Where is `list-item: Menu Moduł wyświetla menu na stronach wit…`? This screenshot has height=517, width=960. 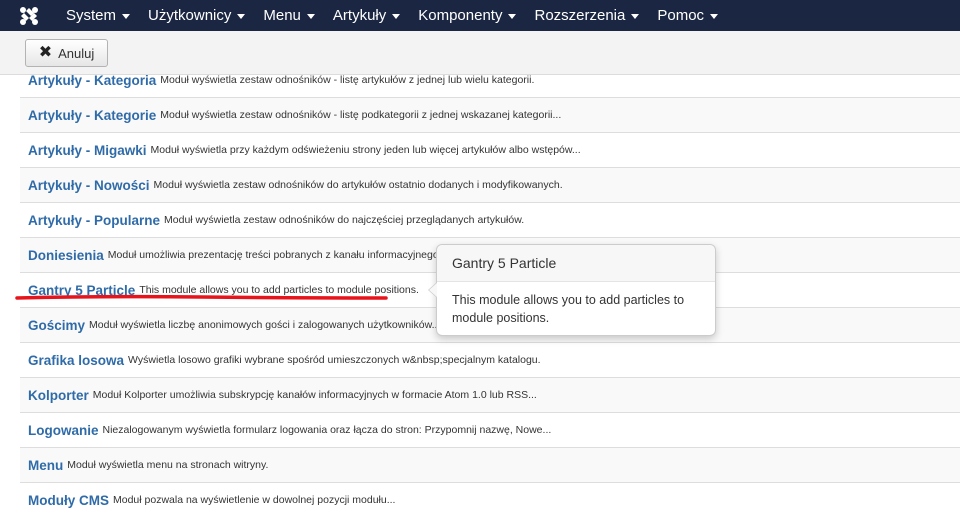 list-item: Menu Moduł wyświetla menu na stronach wit… is located at coordinates (490, 464).